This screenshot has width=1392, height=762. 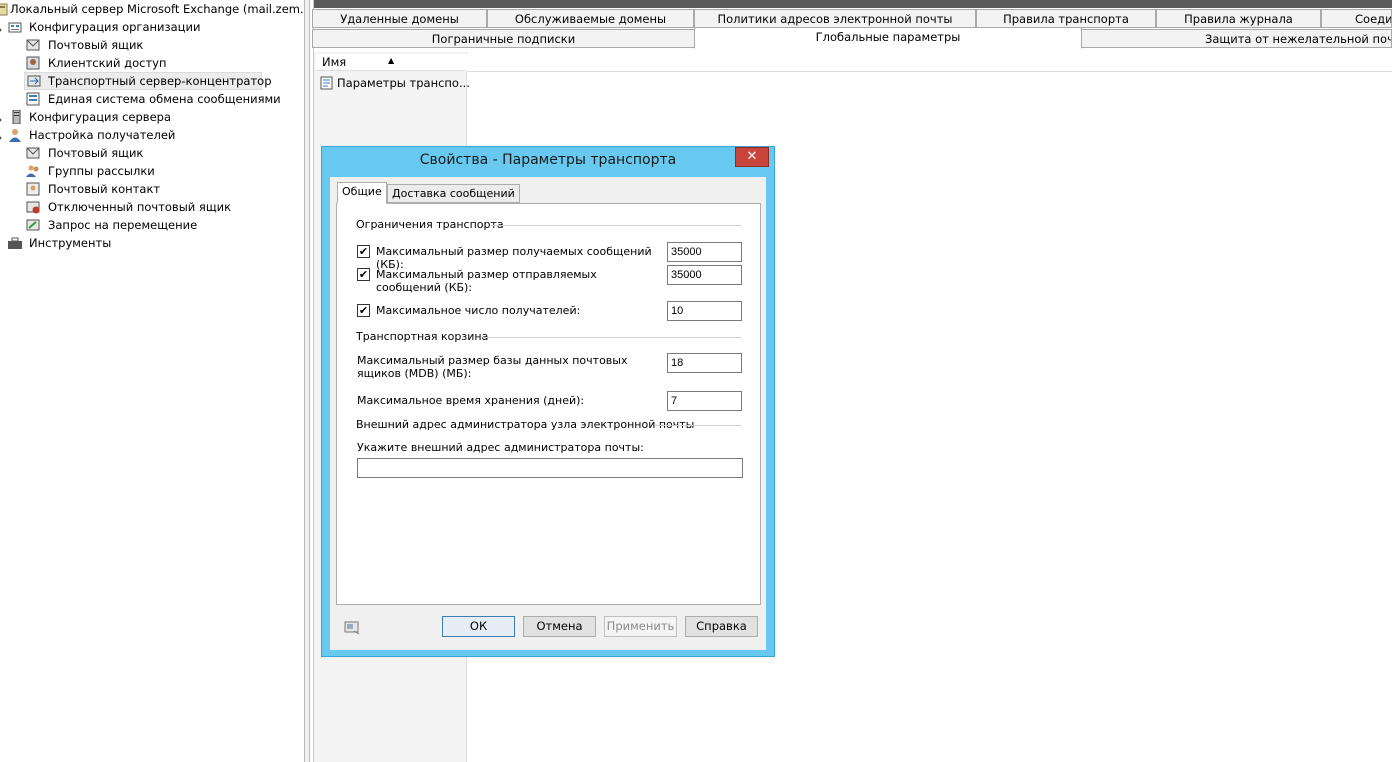 What do you see at coordinates (362, 193) in the screenshot?
I see `tab-general: Общие` at bounding box center [362, 193].